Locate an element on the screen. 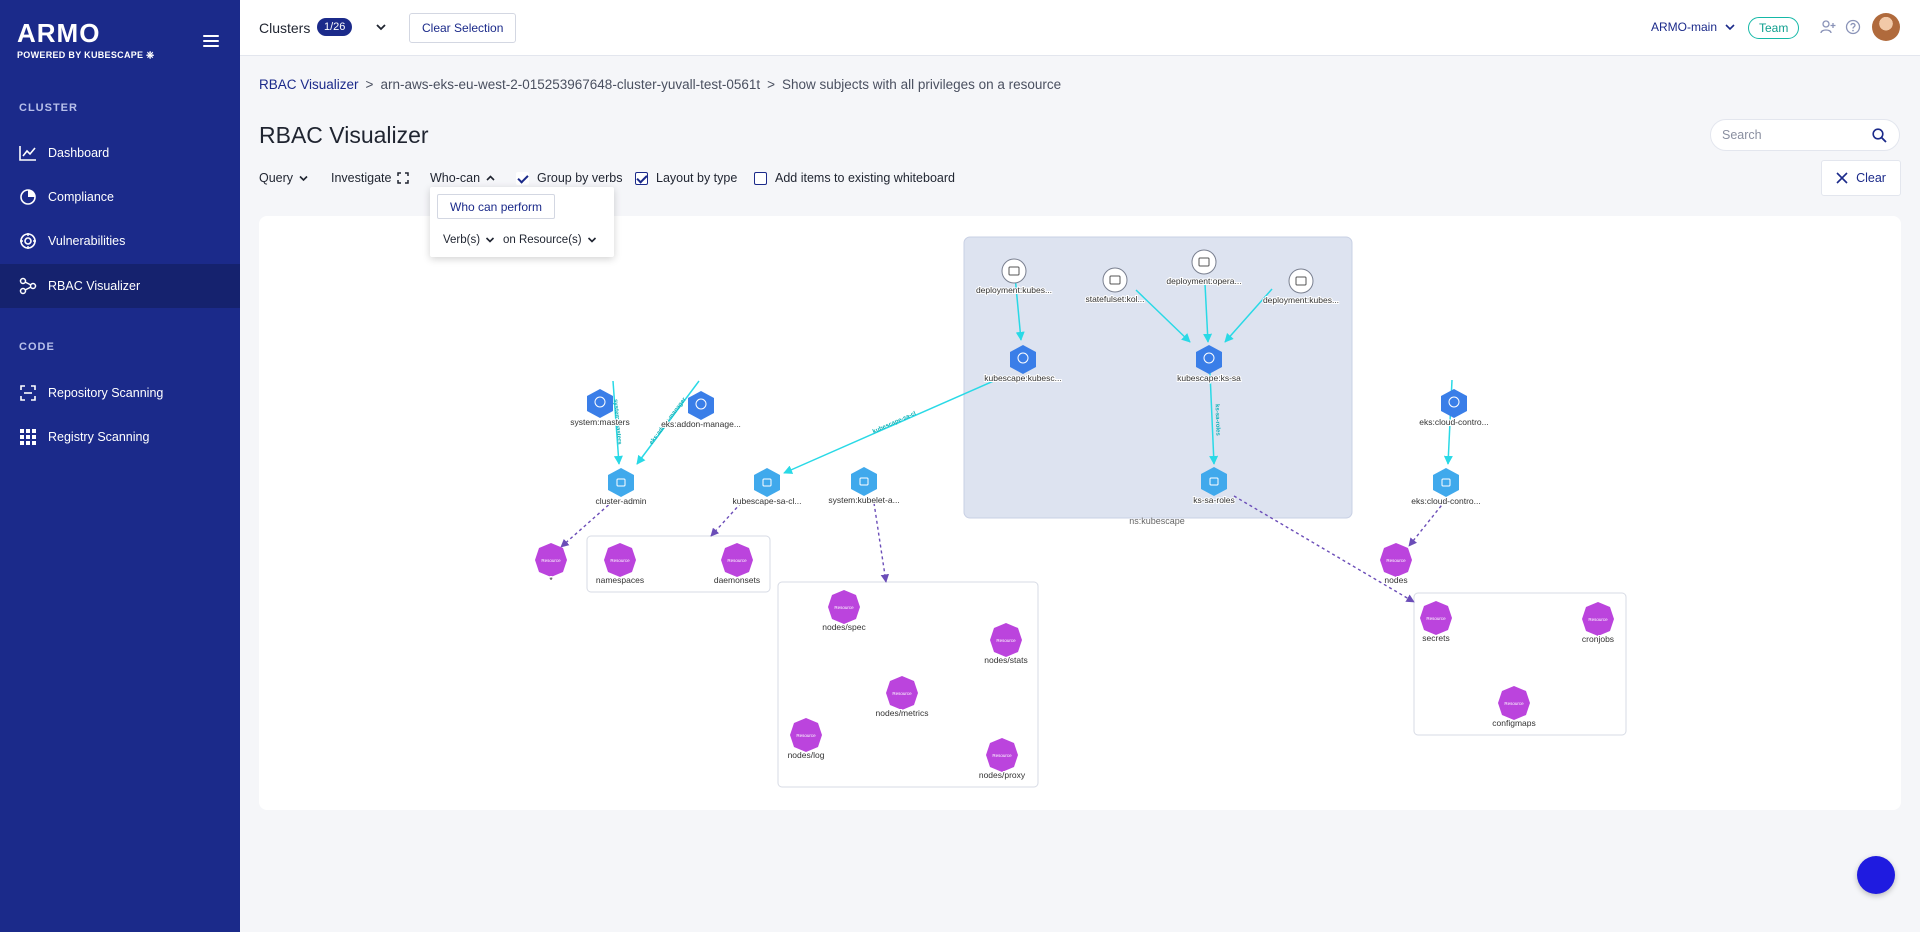 The width and height of the screenshot is (1920, 932). graph-node-role: cluster-admin is located at coordinates (621, 487).